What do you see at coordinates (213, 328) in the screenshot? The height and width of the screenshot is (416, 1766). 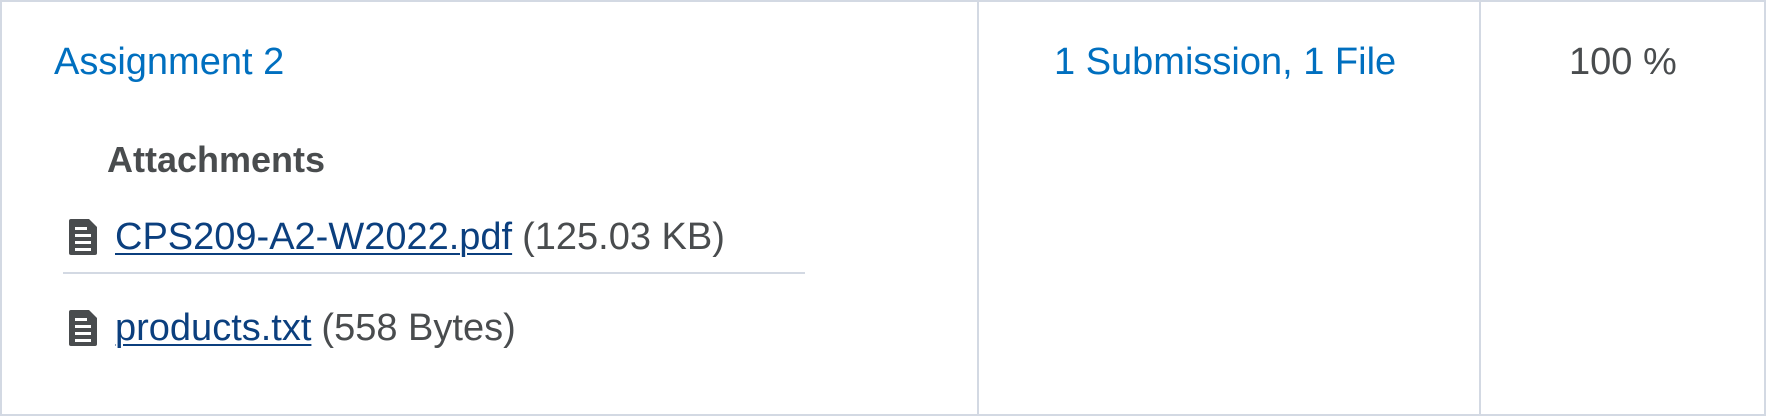 I see `attachment-file-link: products.txt` at bounding box center [213, 328].